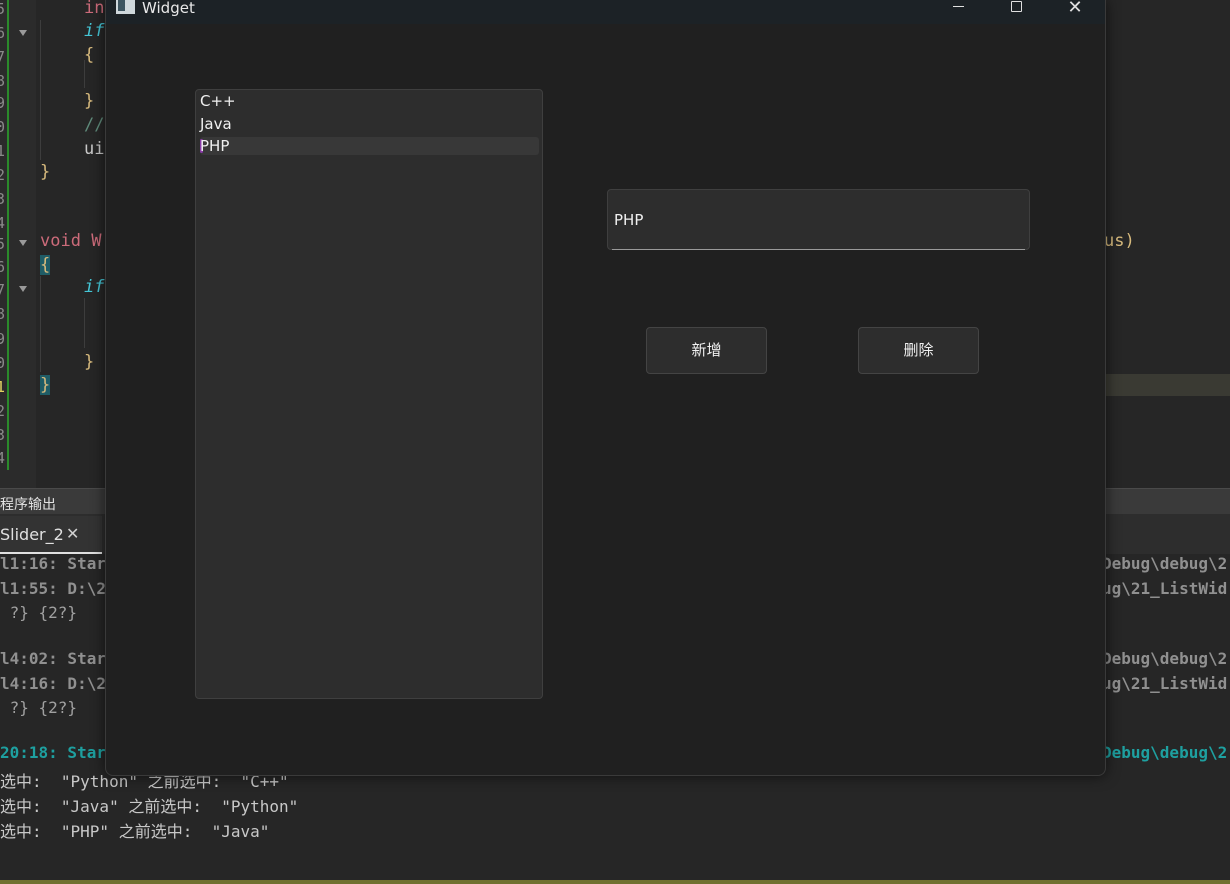 This screenshot has height=884, width=1230. What do you see at coordinates (615, 882) in the screenshot?
I see `status-strip` at bounding box center [615, 882].